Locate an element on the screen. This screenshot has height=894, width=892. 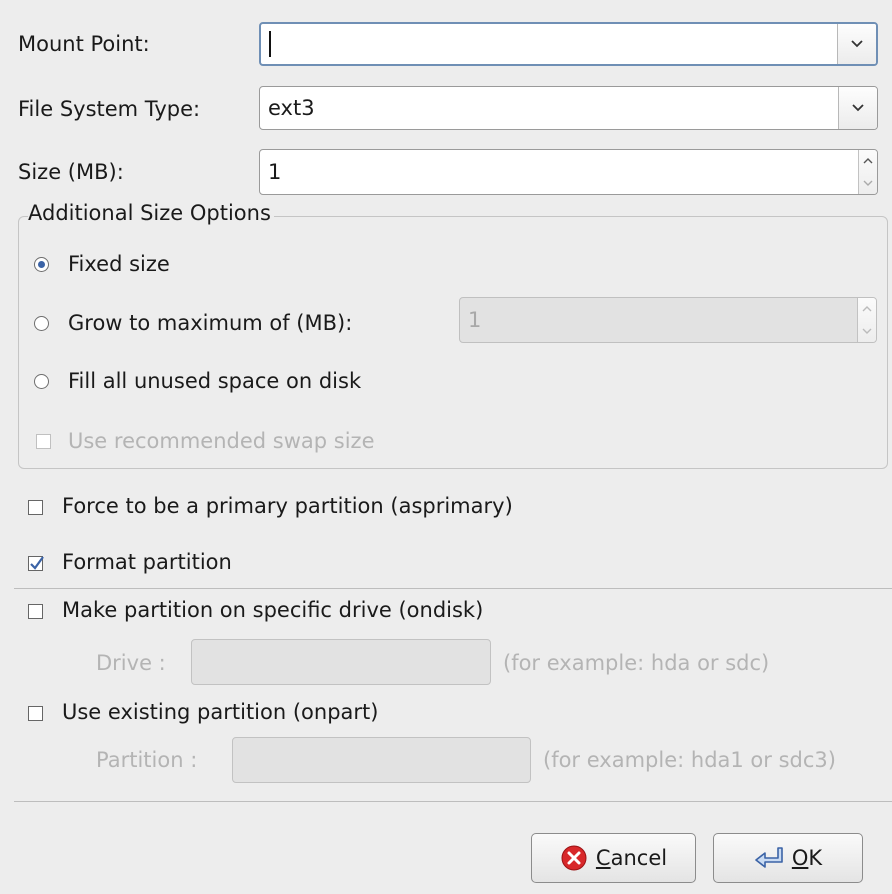
fs-type-combo: ext3 is located at coordinates (568, 108).